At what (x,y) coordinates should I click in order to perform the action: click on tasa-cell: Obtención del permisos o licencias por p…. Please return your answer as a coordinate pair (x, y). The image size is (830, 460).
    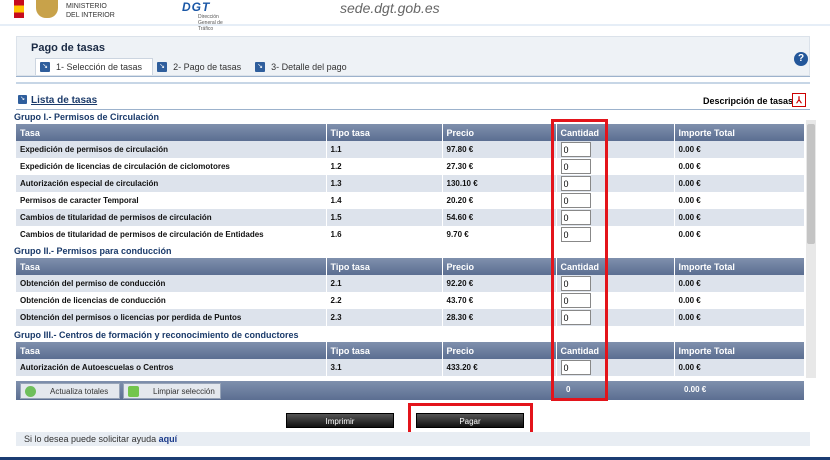
    Looking at the image, I should click on (171, 317).